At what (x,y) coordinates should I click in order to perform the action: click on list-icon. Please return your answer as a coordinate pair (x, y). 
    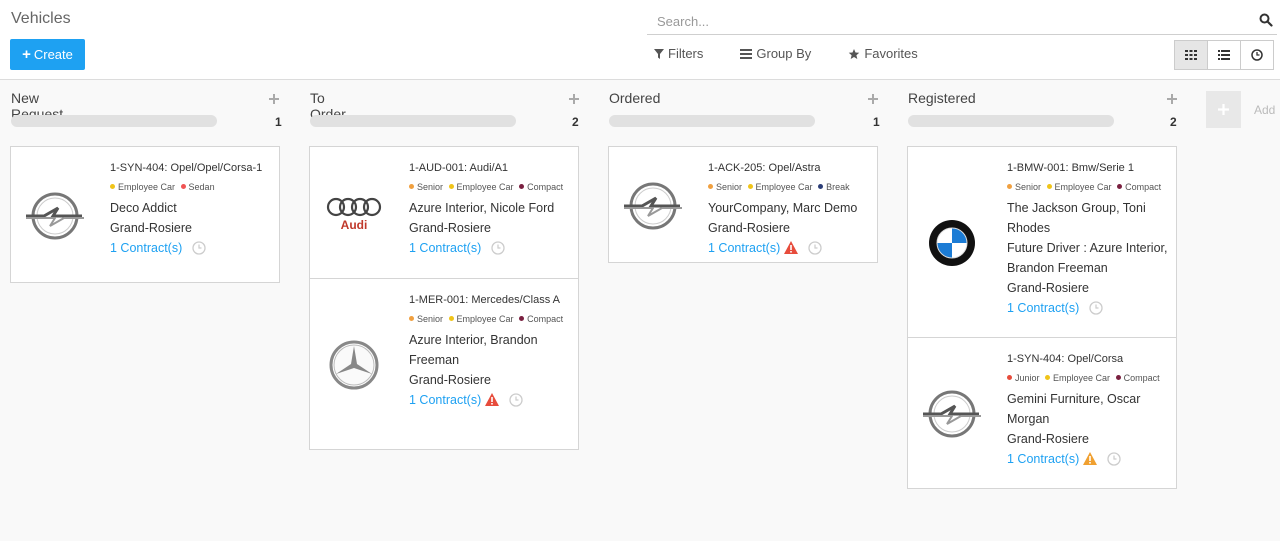
    Looking at the image, I should click on (1224, 55).